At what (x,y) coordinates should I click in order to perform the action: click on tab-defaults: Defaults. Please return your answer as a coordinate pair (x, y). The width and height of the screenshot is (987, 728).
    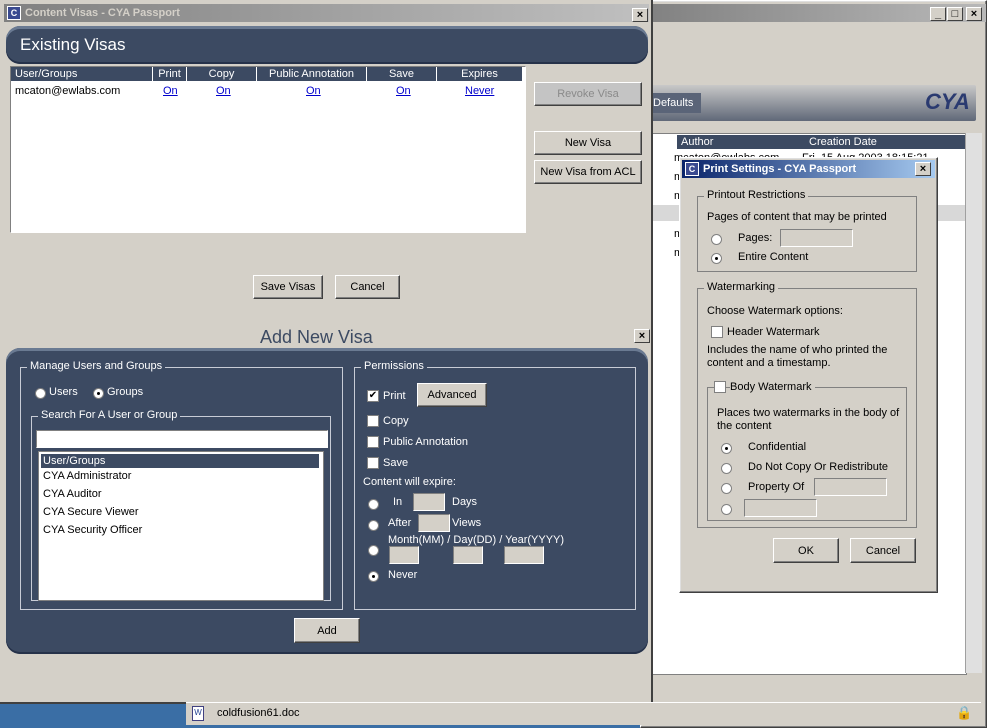
    Looking at the image, I should click on (676, 103).